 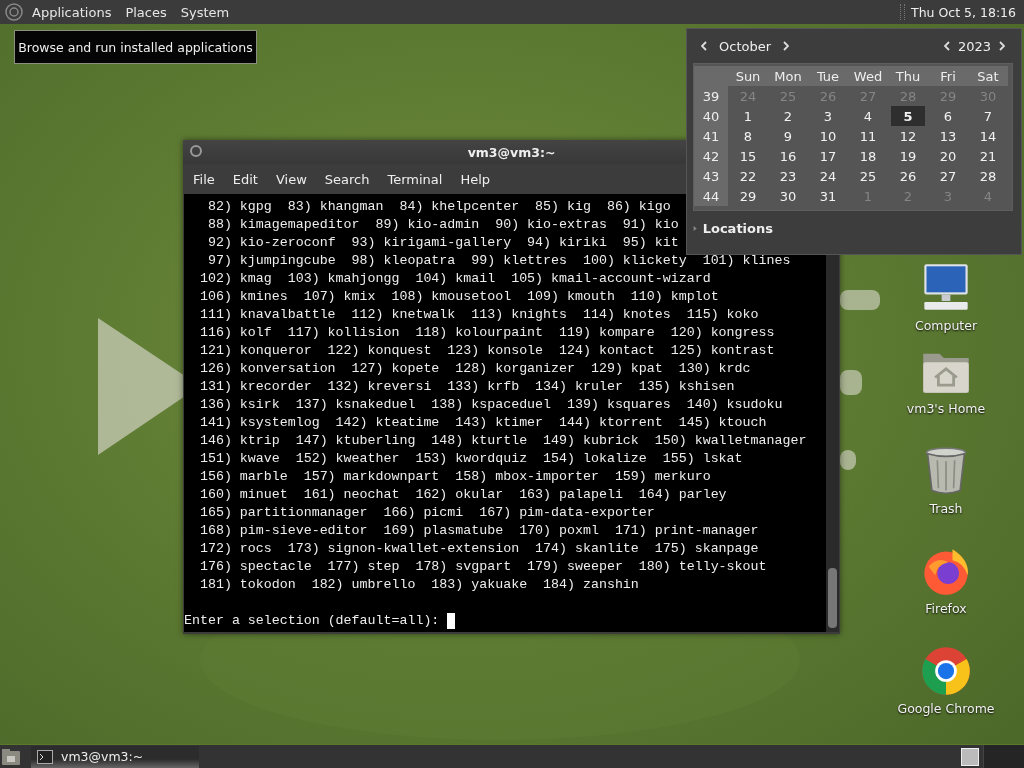 What do you see at coordinates (786, 46) in the screenshot?
I see `next-month-icon` at bounding box center [786, 46].